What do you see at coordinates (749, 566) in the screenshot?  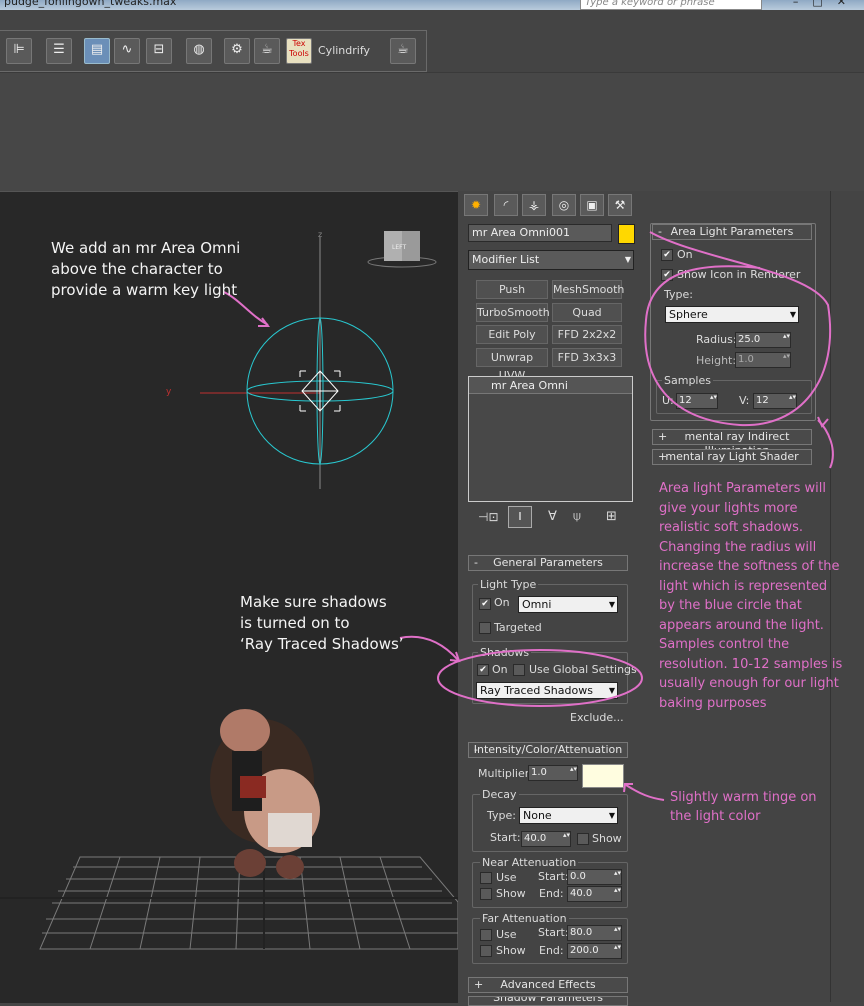 I see `note-line: increase the softness of the` at bounding box center [749, 566].